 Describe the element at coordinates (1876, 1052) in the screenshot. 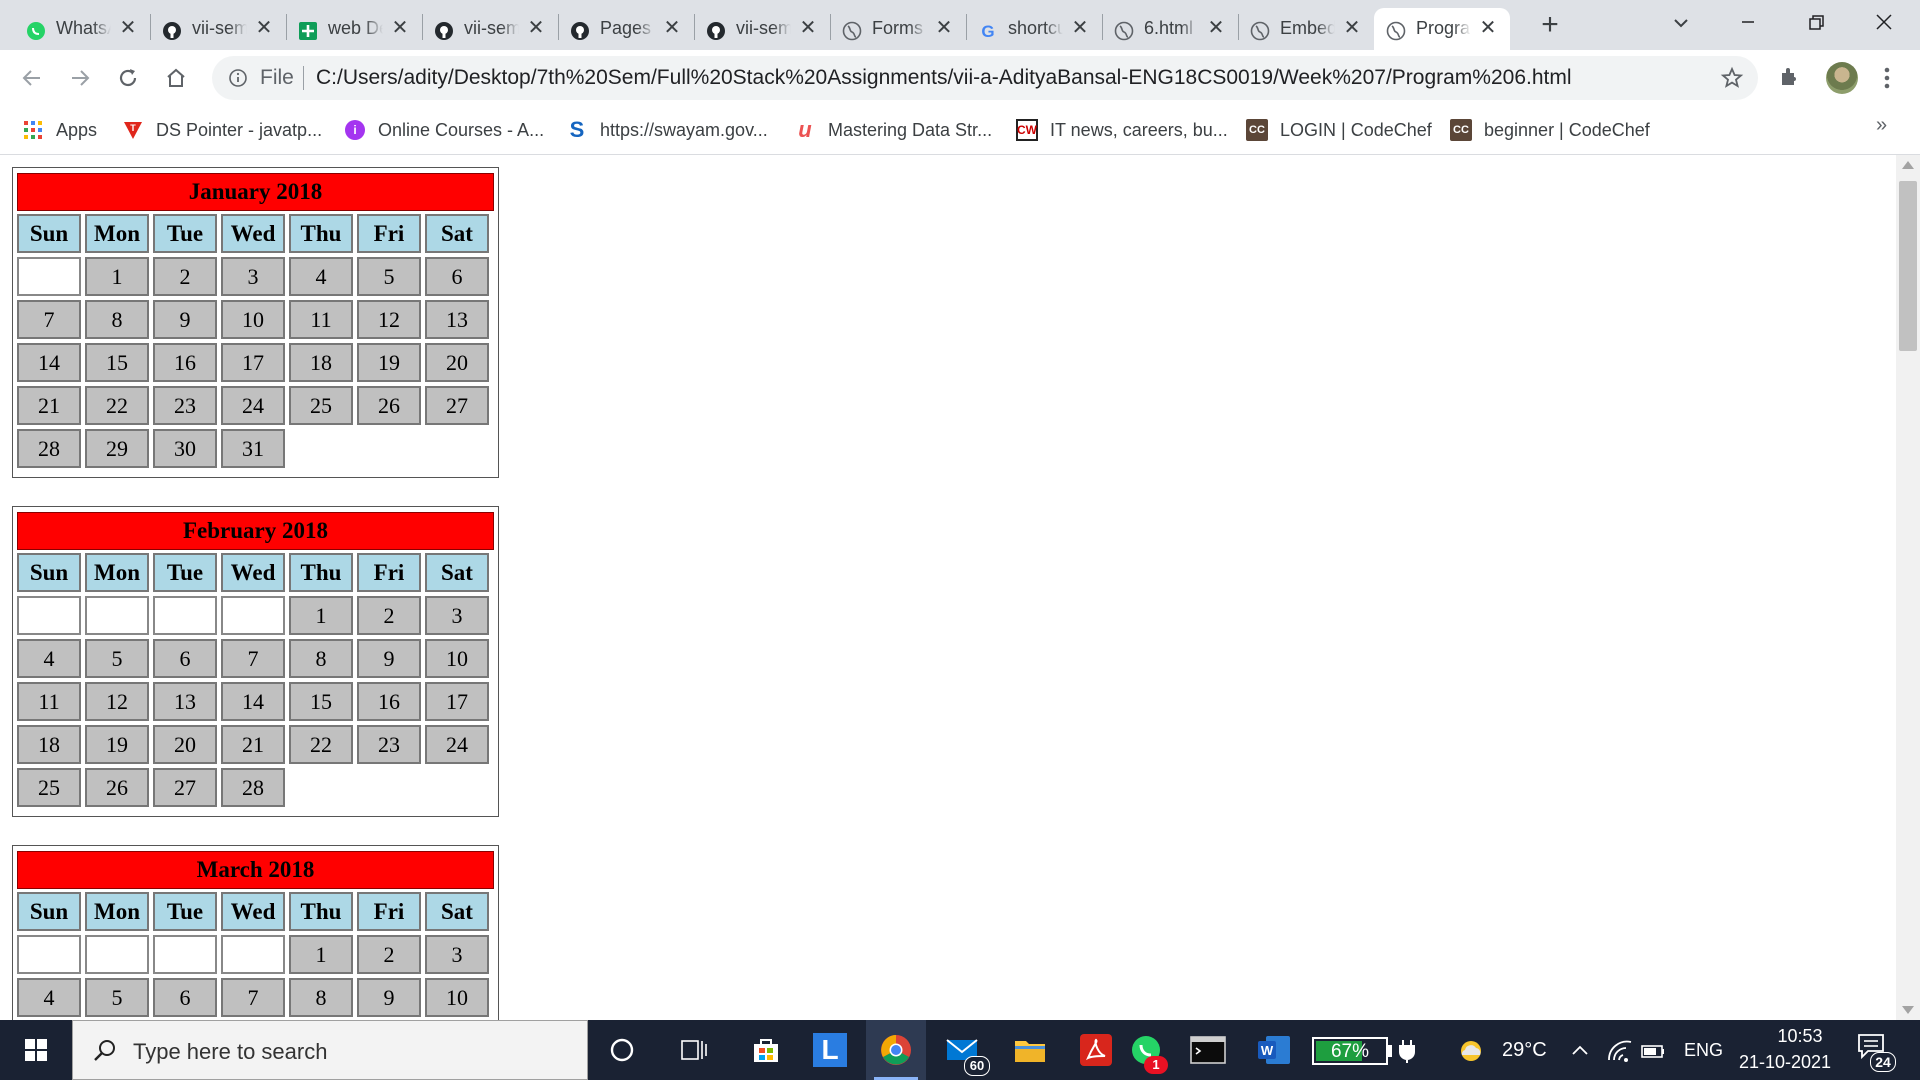

I see `action-center-button: 24` at that location.